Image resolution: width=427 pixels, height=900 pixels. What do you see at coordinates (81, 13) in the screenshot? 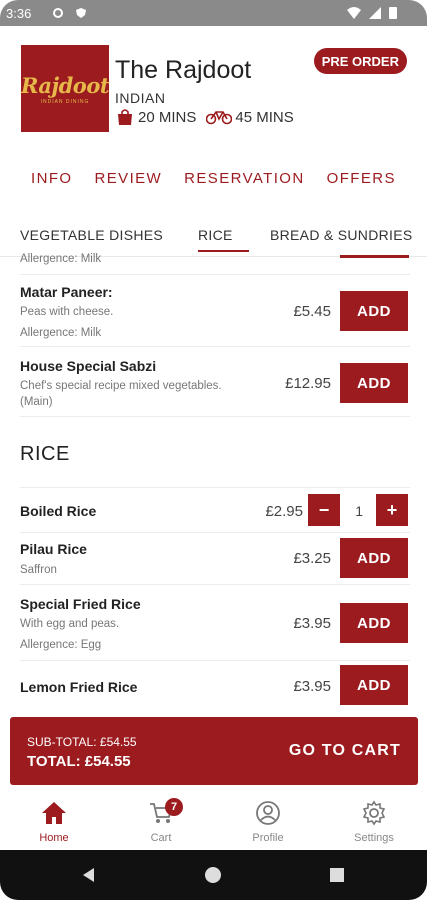
I see `shield-icon` at bounding box center [81, 13].